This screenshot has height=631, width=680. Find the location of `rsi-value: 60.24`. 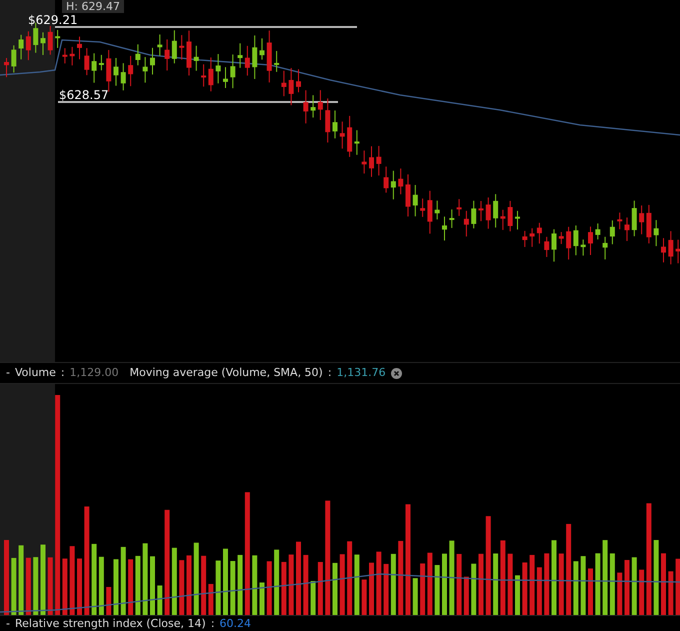

rsi-value: 60.24 is located at coordinates (236, 623).